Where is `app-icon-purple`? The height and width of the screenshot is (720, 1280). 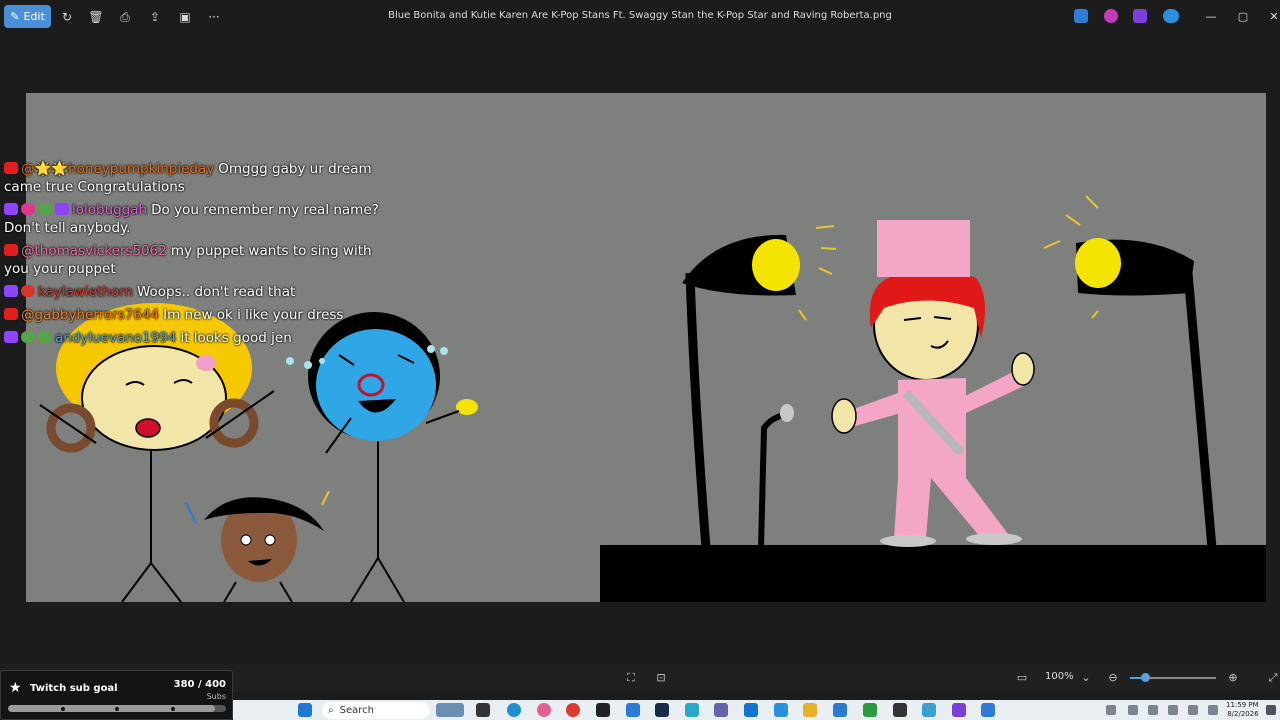
app-icon-purple is located at coordinates (959, 710).